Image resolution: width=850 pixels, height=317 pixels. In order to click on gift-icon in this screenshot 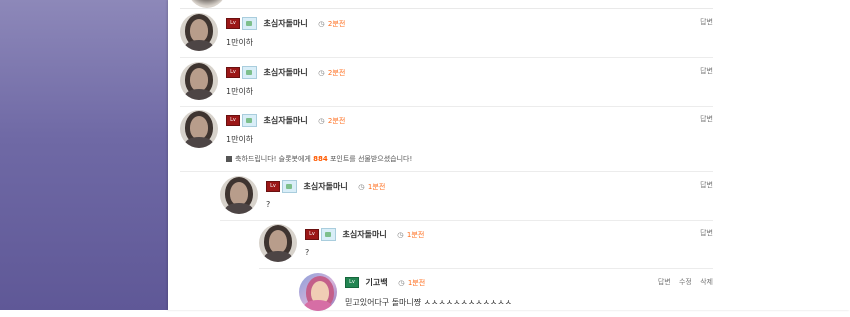, I will do `click(229, 159)`.